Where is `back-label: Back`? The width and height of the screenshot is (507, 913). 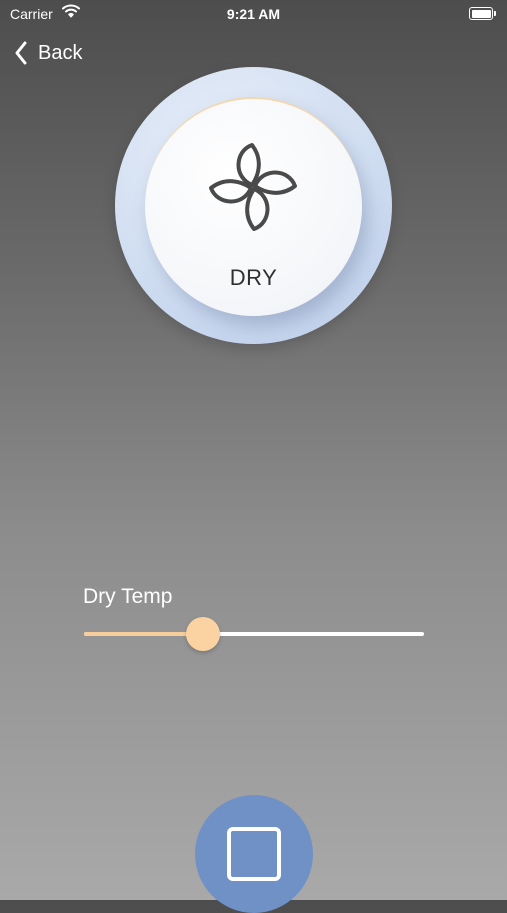
back-label: Back is located at coordinates (60, 52).